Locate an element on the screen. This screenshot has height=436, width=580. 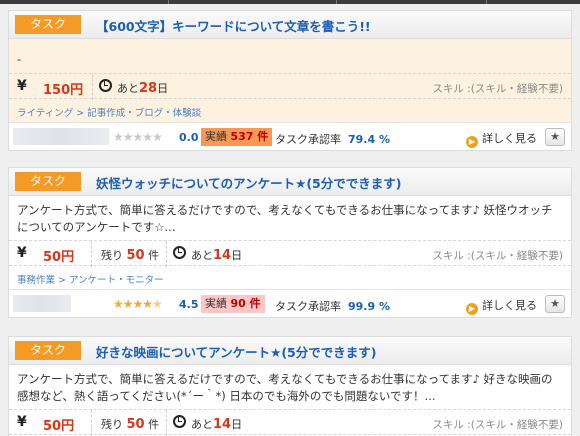
client-rating: 0.0 is located at coordinates (189, 137).